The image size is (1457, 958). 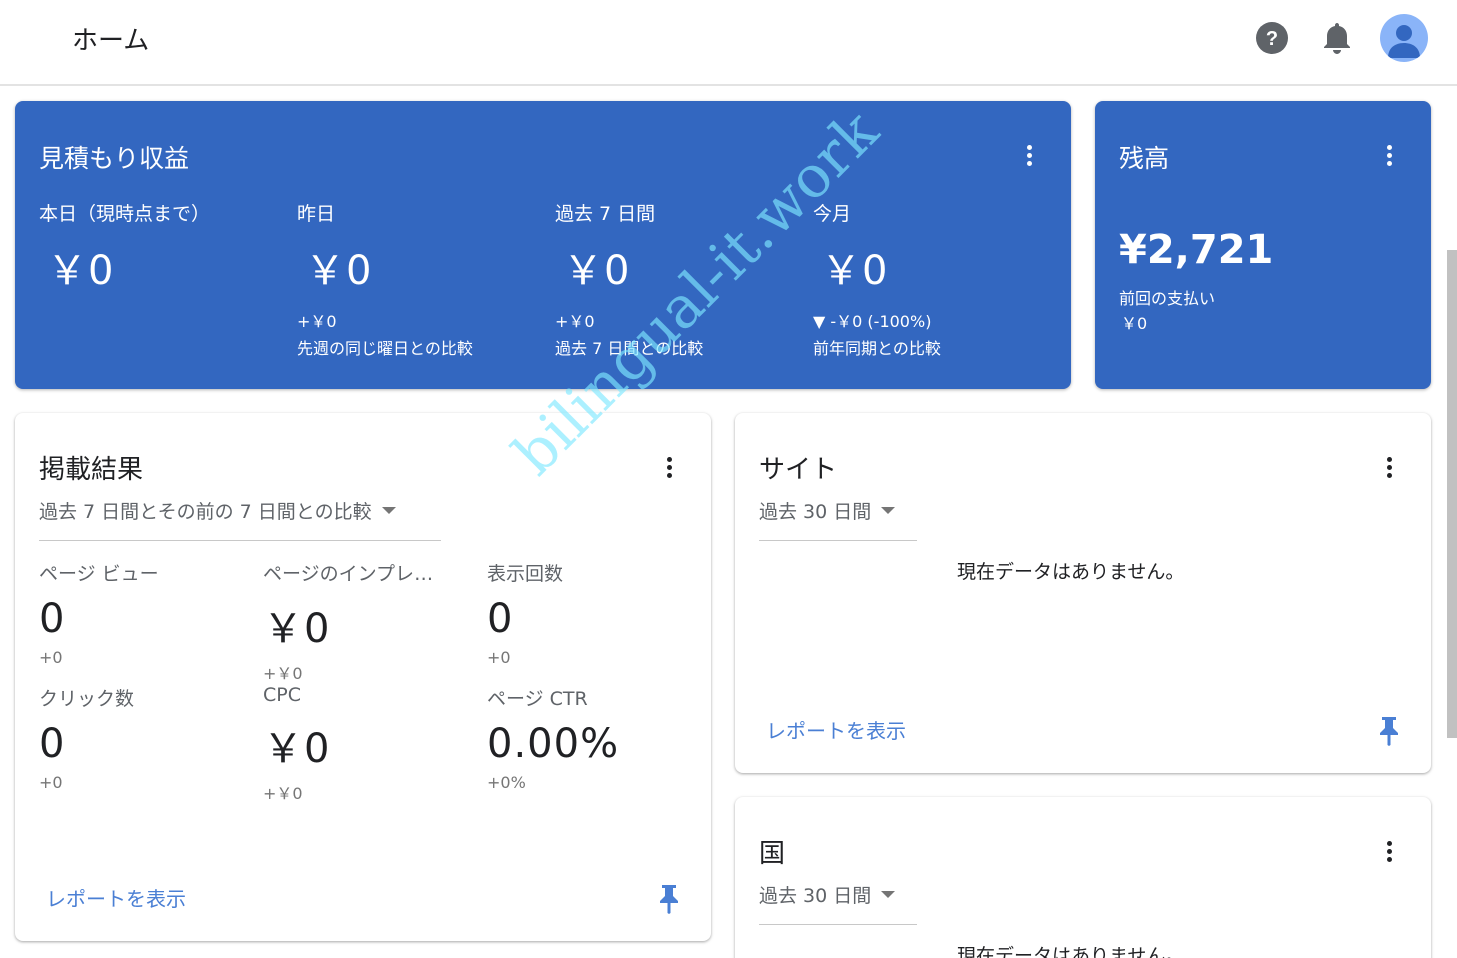 I want to click on metric-label: 本日（現時点まで）, so click(x=125, y=214).